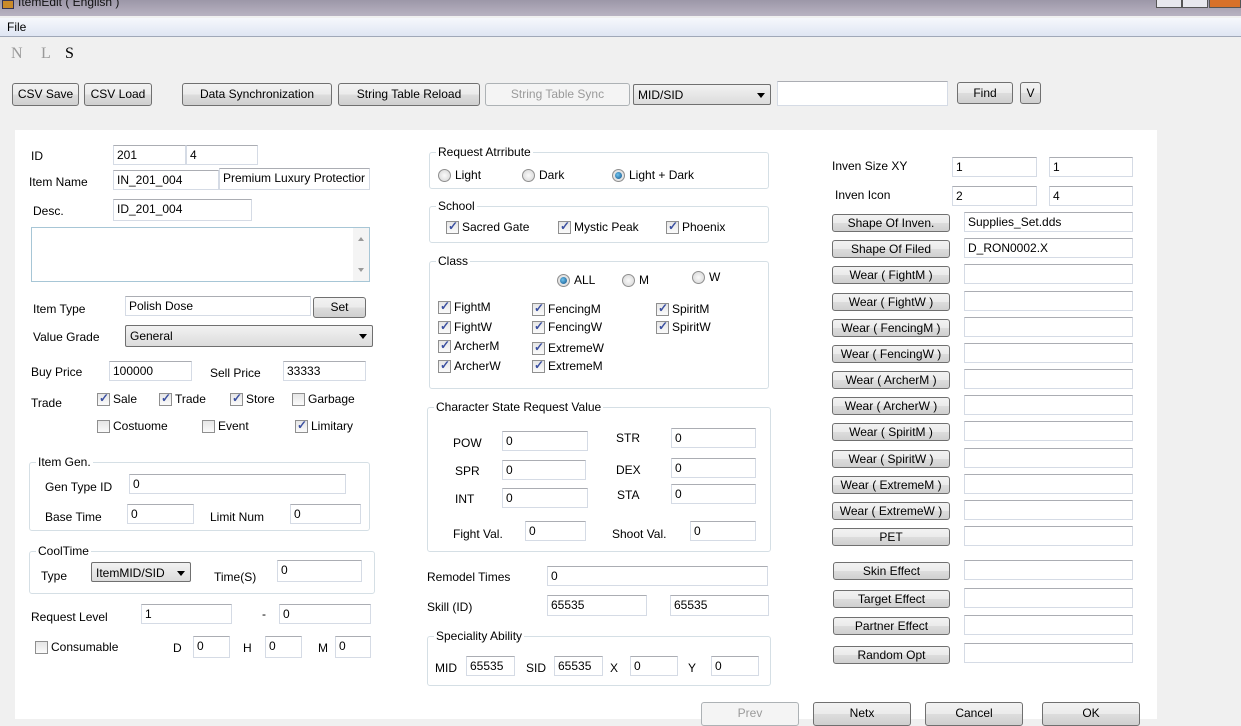  I want to click on trade-event-checkbox: Event, so click(225, 426).